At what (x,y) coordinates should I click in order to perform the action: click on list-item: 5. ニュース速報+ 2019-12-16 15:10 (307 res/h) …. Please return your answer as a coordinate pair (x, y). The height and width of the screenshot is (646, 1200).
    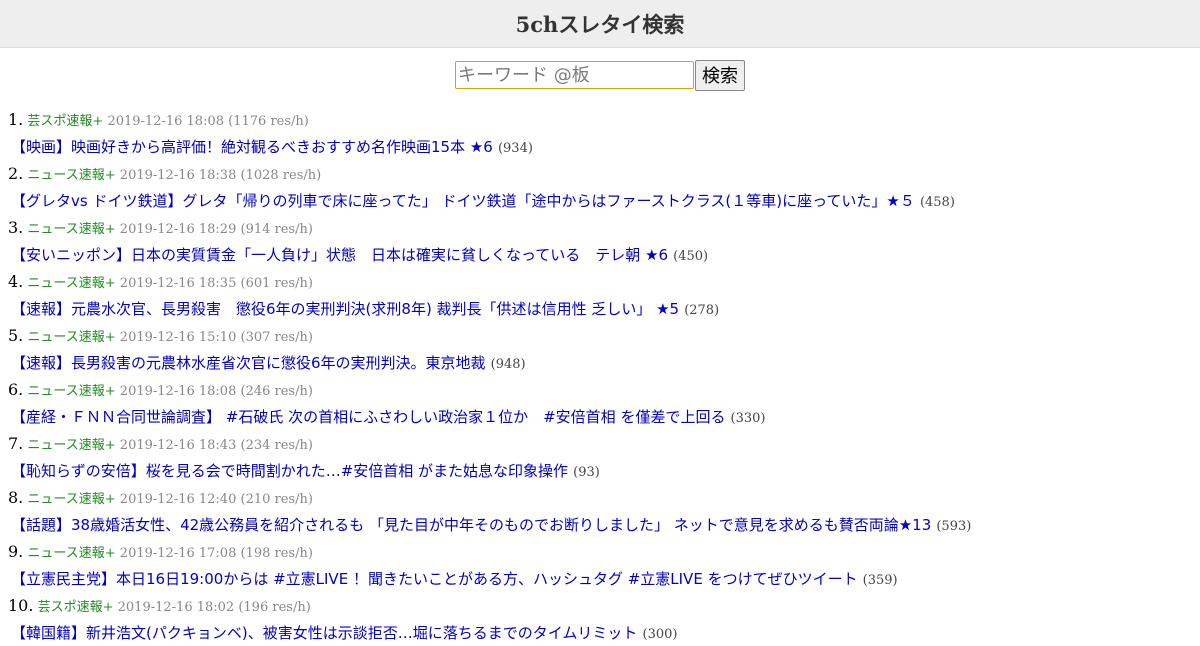
    Looking at the image, I should click on (600, 349).